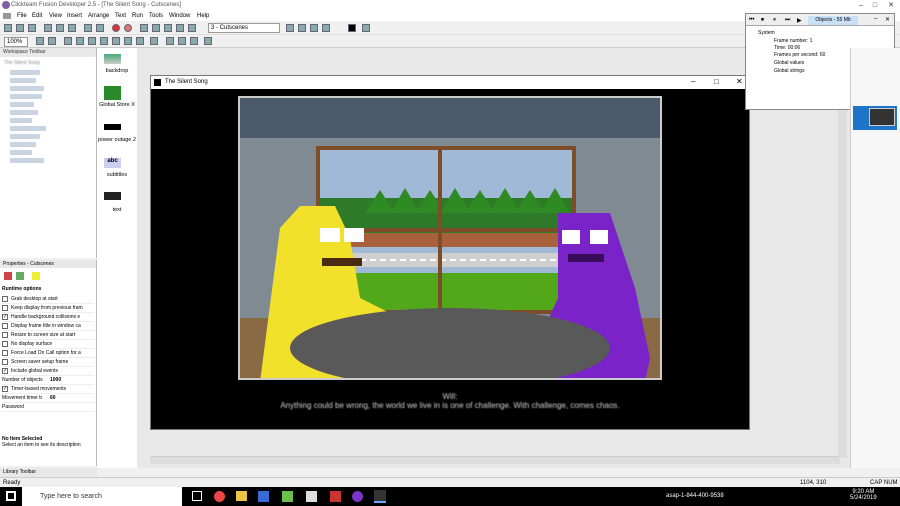 This screenshot has width=900, height=506. I want to click on debugger-close-icon: ✕, so click(887, 19).